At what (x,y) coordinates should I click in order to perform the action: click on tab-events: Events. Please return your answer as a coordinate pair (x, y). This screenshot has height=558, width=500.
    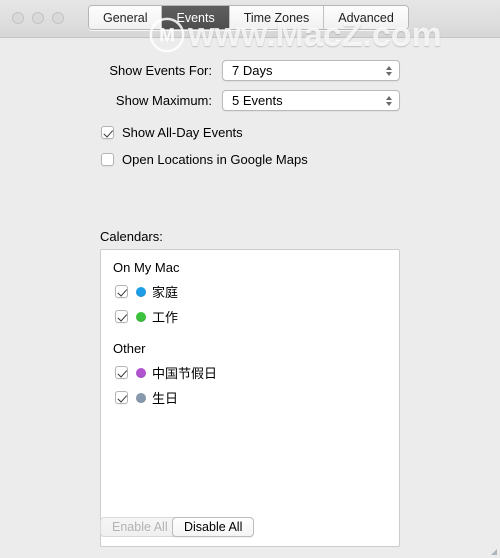
    Looking at the image, I should click on (196, 17).